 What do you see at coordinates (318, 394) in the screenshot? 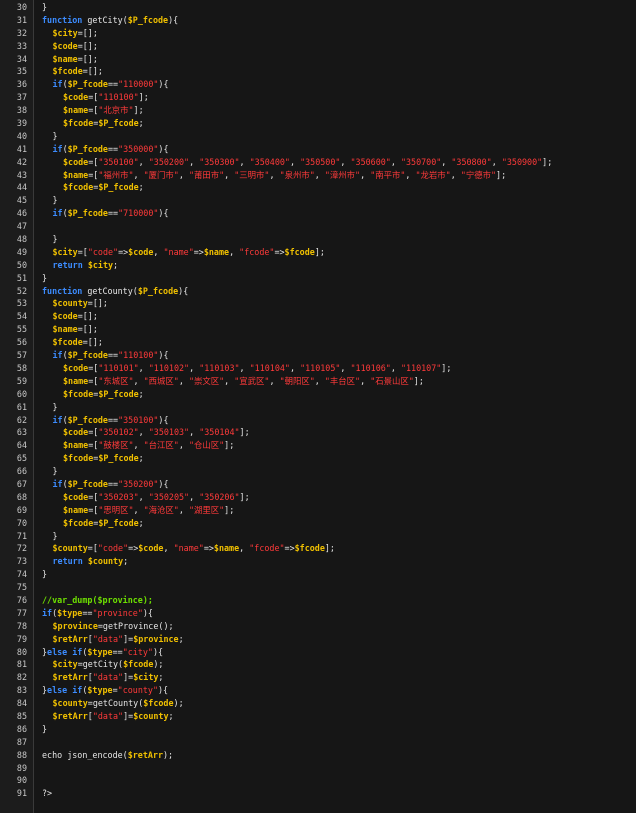
I see `code-line: 60 $fcode=$P_fcode;` at bounding box center [318, 394].